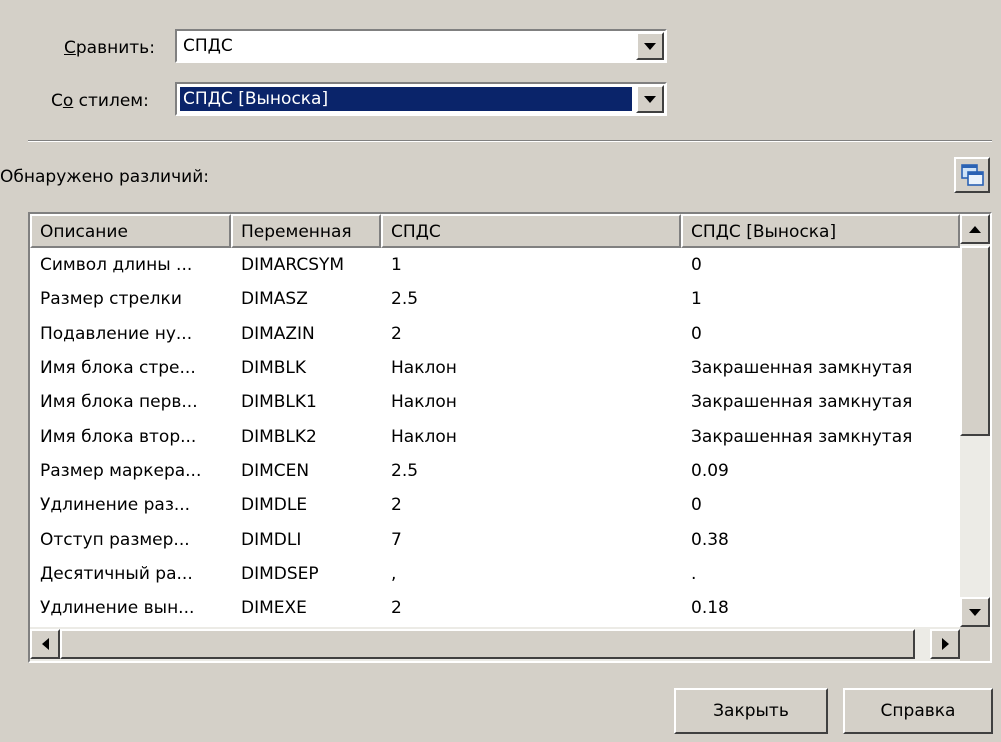 Image resolution: width=1001 pixels, height=742 pixels. What do you see at coordinates (100, 101) in the screenshot?
I see `with-style-label: Со стилем:` at bounding box center [100, 101].